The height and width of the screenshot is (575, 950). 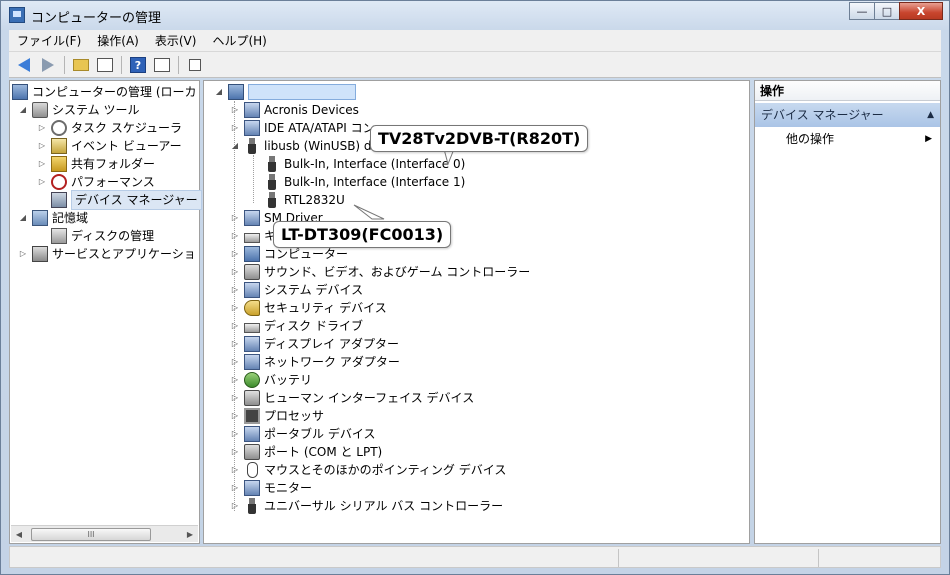 What do you see at coordinates (162, 65) in the screenshot?
I see `show-action-pane-button` at bounding box center [162, 65].